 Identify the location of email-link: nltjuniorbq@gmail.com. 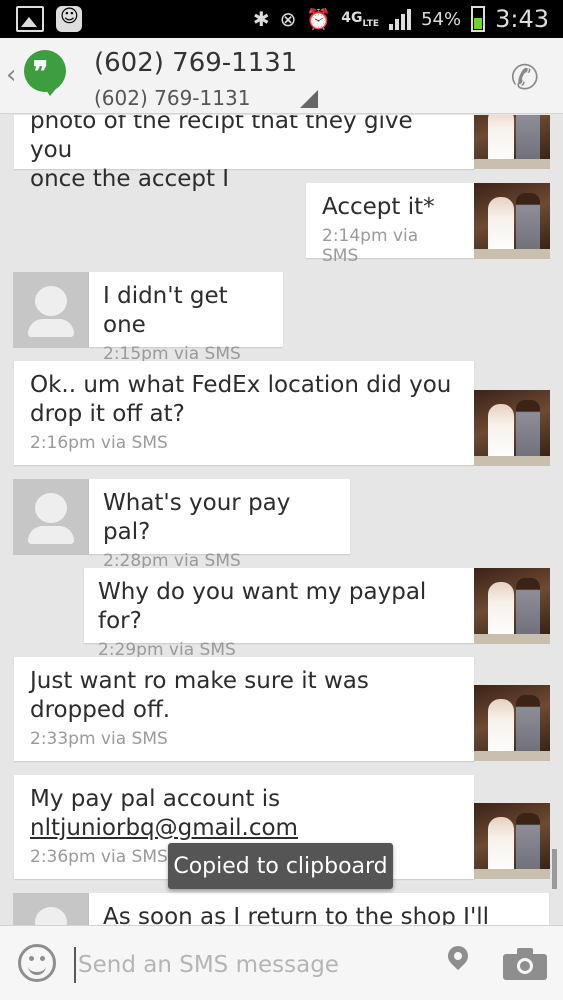
(244, 828).